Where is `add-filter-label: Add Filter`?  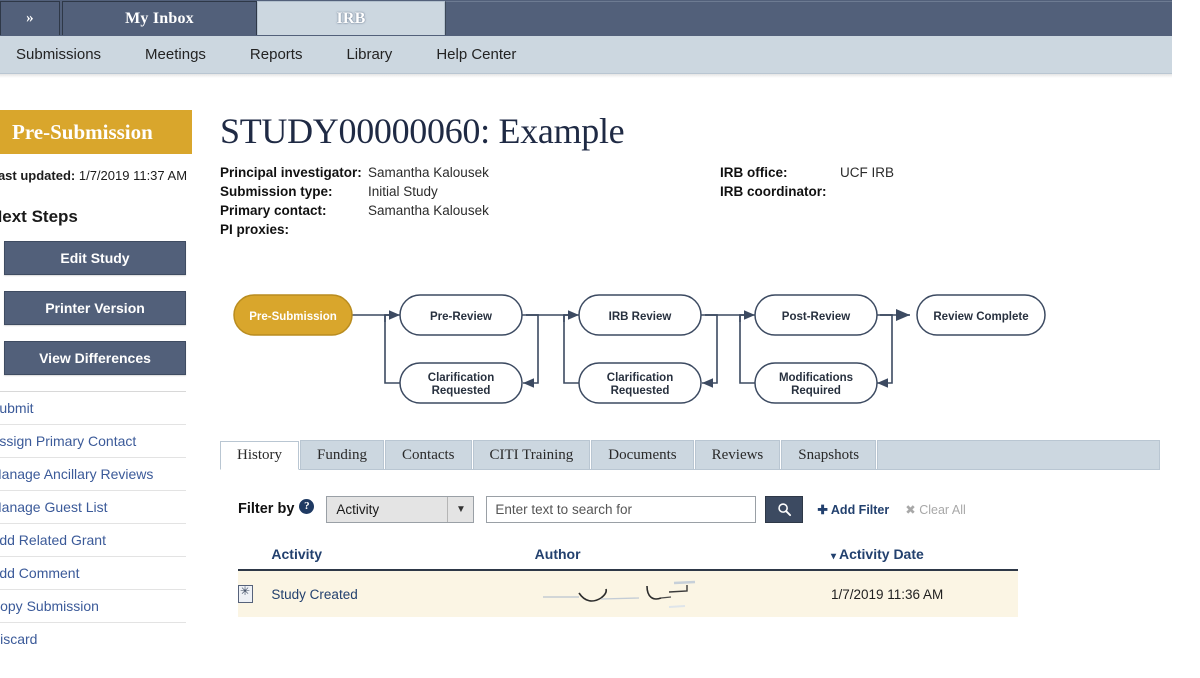
add-filter-label: Add Filter is located at coordinates (860, 509).